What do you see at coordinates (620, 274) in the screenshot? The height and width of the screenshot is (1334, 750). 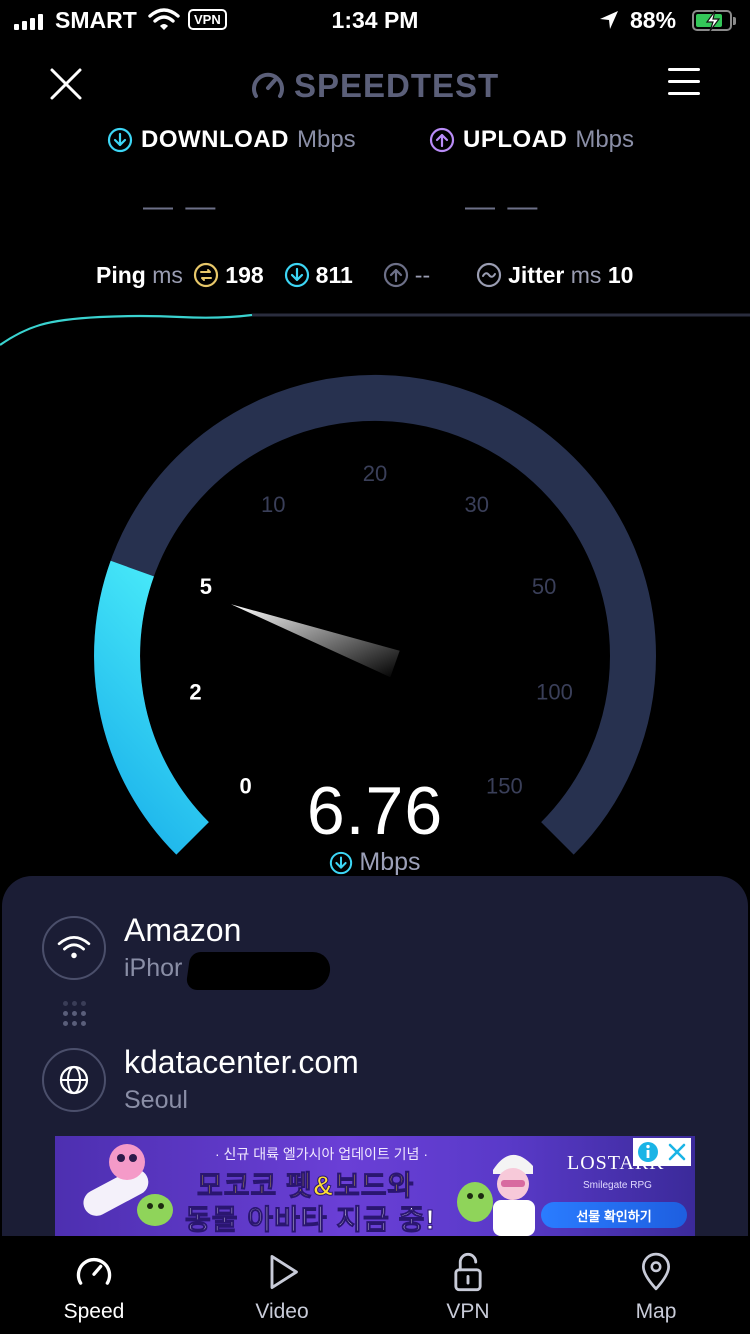 I see `jitter-value: 10` at bounding box center [620, 274].